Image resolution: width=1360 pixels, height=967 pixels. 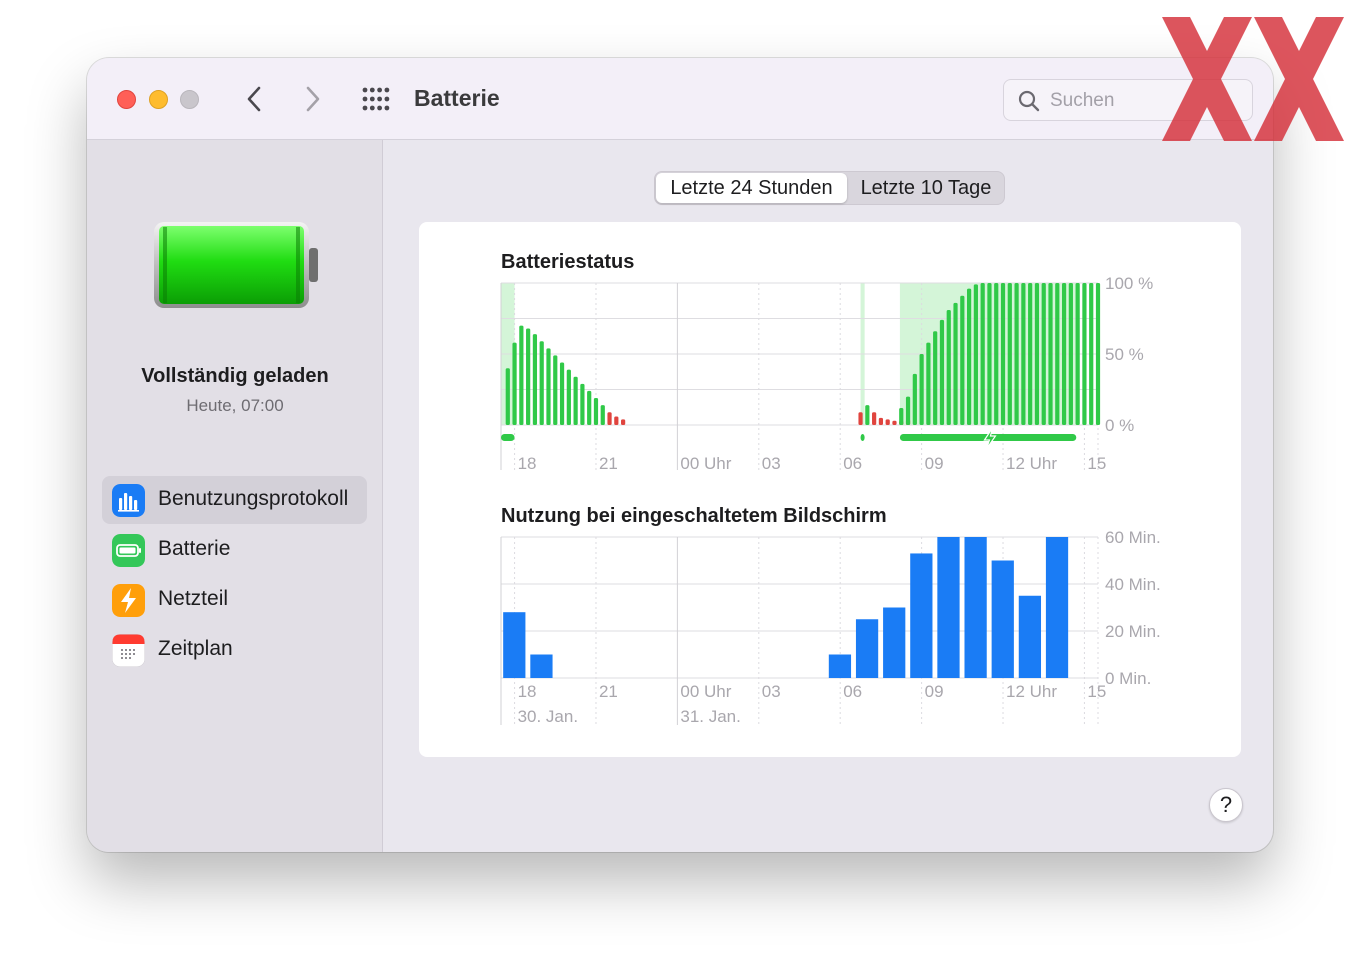 I want to click on title-bar: Batterie, so click(x=680, y=99).